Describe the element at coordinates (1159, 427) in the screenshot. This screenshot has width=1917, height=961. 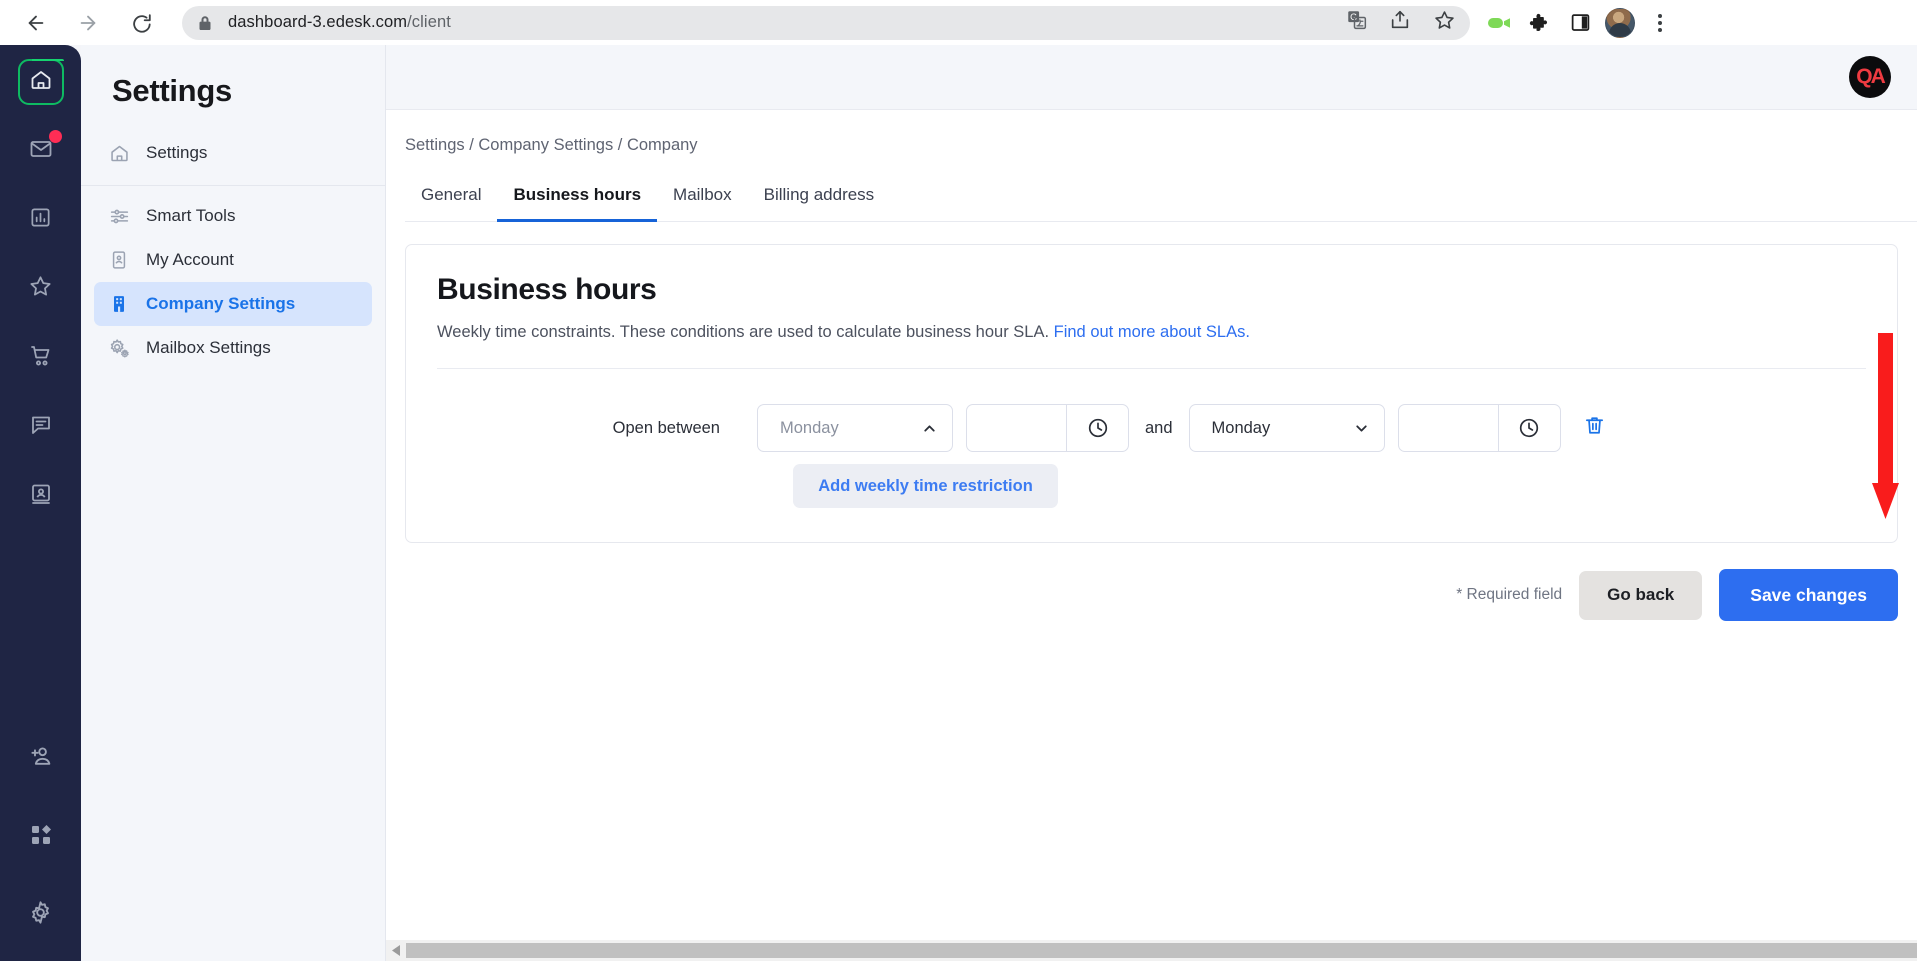
I see `conjunction-label: and` at that location.